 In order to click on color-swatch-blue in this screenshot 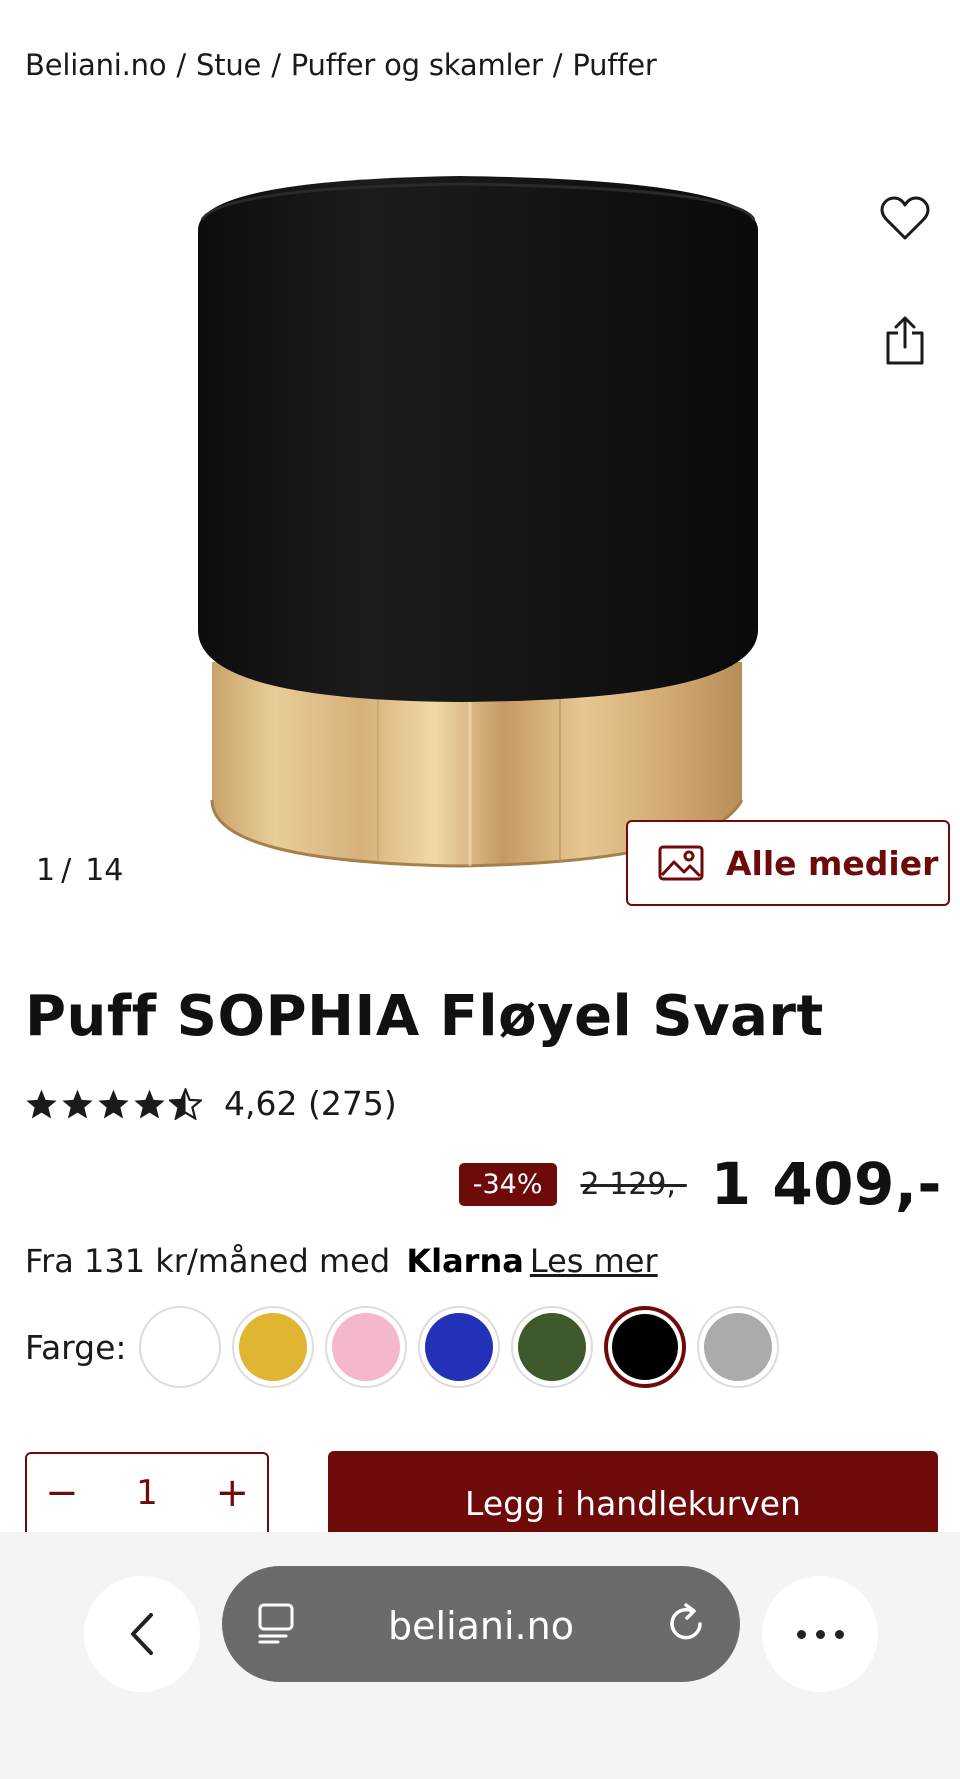, I will do `click(458, 1347)`.